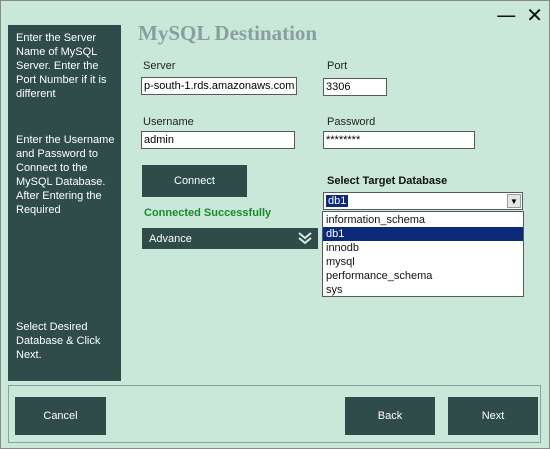 The width and height of the screenshot is (550, 449). Describe the element at coordinates (387, 181) in the screenshot. I see `target-database-label: Select Target Database` at that location.